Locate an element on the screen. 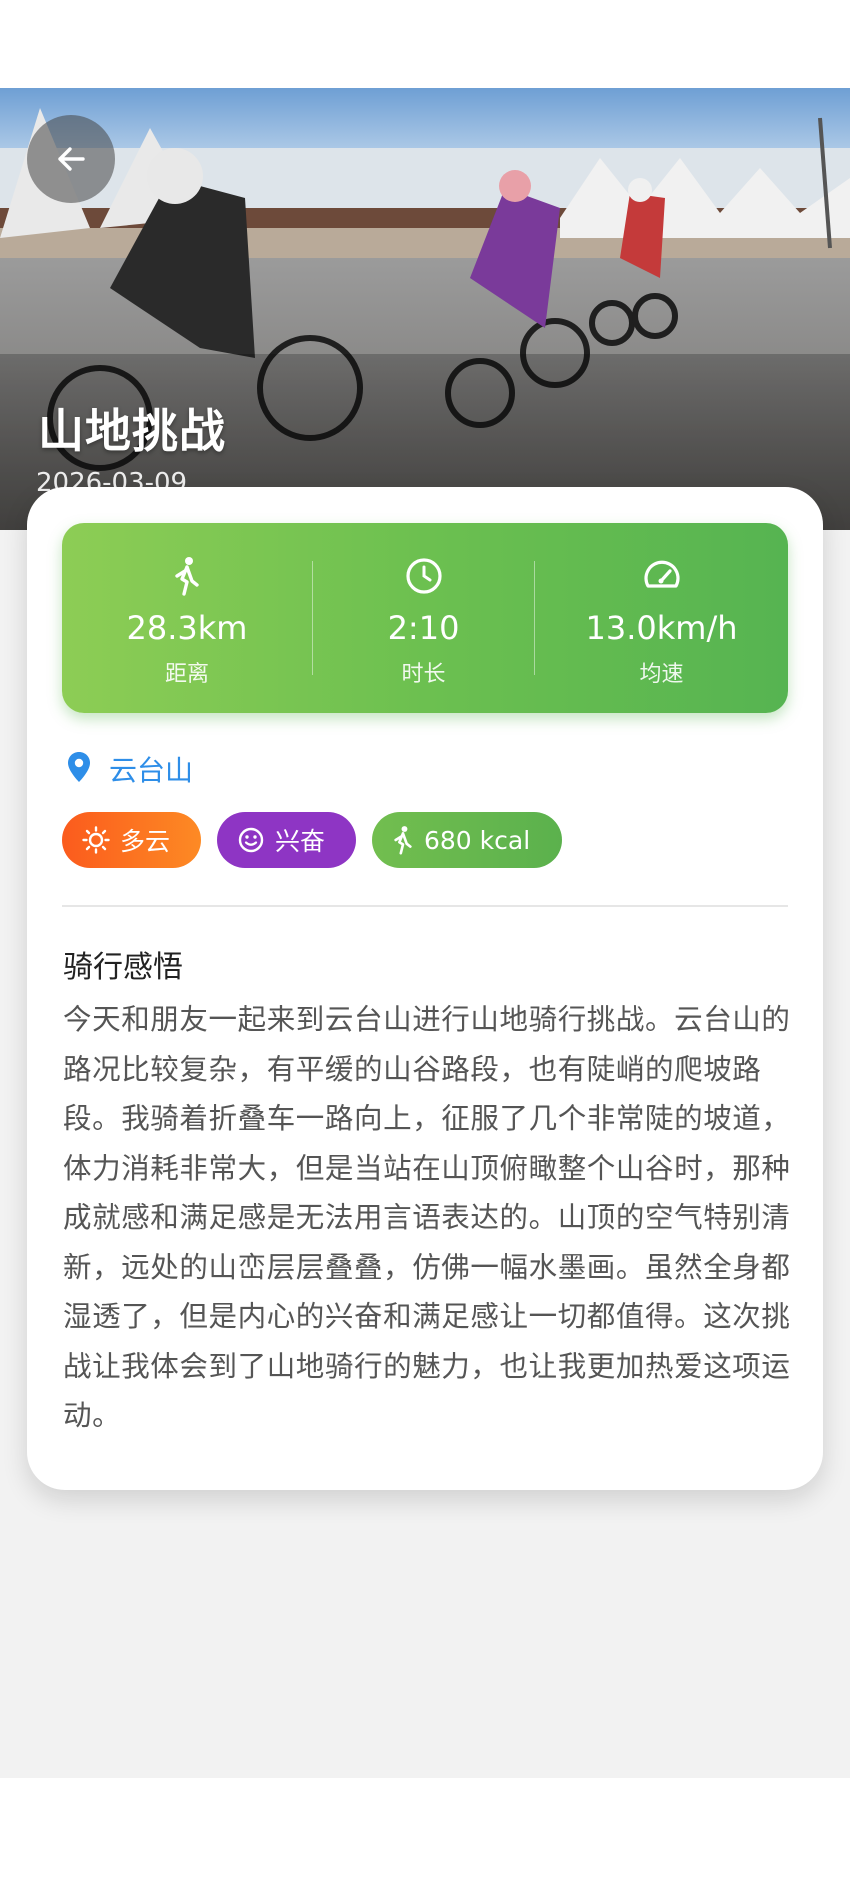 This screenshot has width=850, height=1883. back-button is located at coordinates (71, 159).